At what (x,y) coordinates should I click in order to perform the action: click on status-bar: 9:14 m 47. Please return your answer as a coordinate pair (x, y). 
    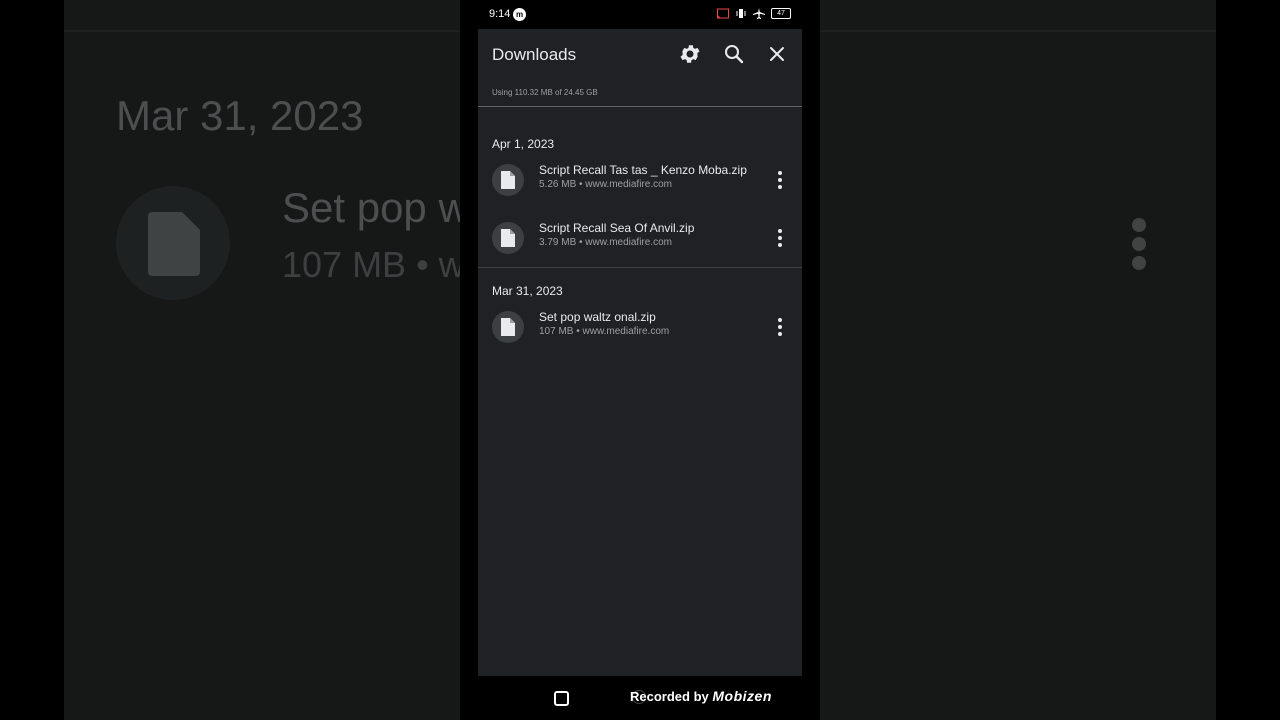
    Looking at the image, I should click on (640, 14).